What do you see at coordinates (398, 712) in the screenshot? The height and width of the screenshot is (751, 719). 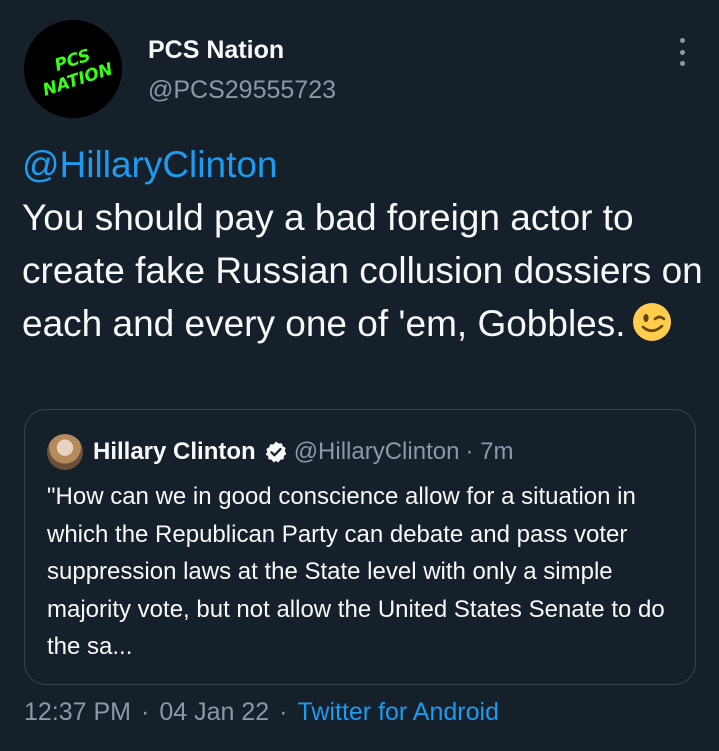 I see `tweet-source-link: Twitter for Android` at bounding box center [398, 712].